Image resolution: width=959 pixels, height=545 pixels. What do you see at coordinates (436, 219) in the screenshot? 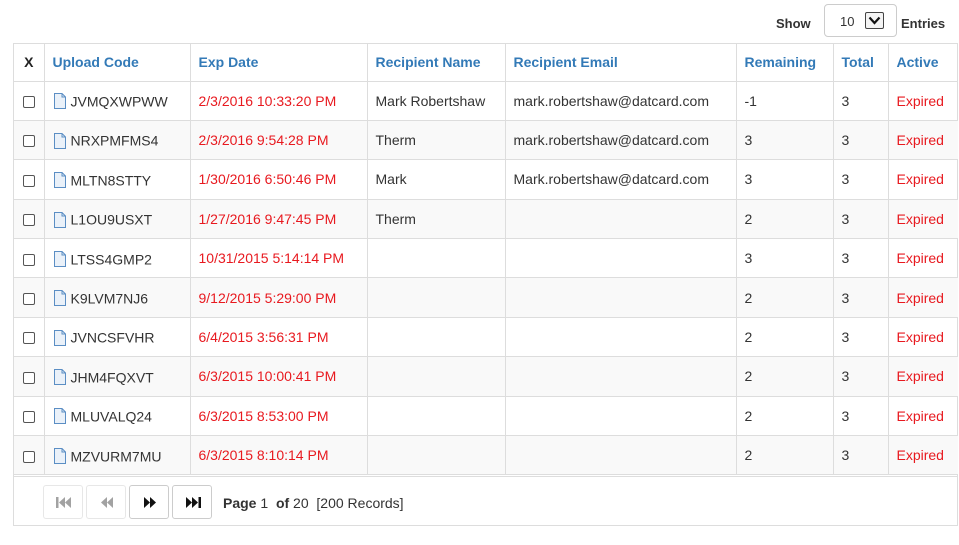
I see `recipient-name-cell: Therm` at bounding box center [436, 219].